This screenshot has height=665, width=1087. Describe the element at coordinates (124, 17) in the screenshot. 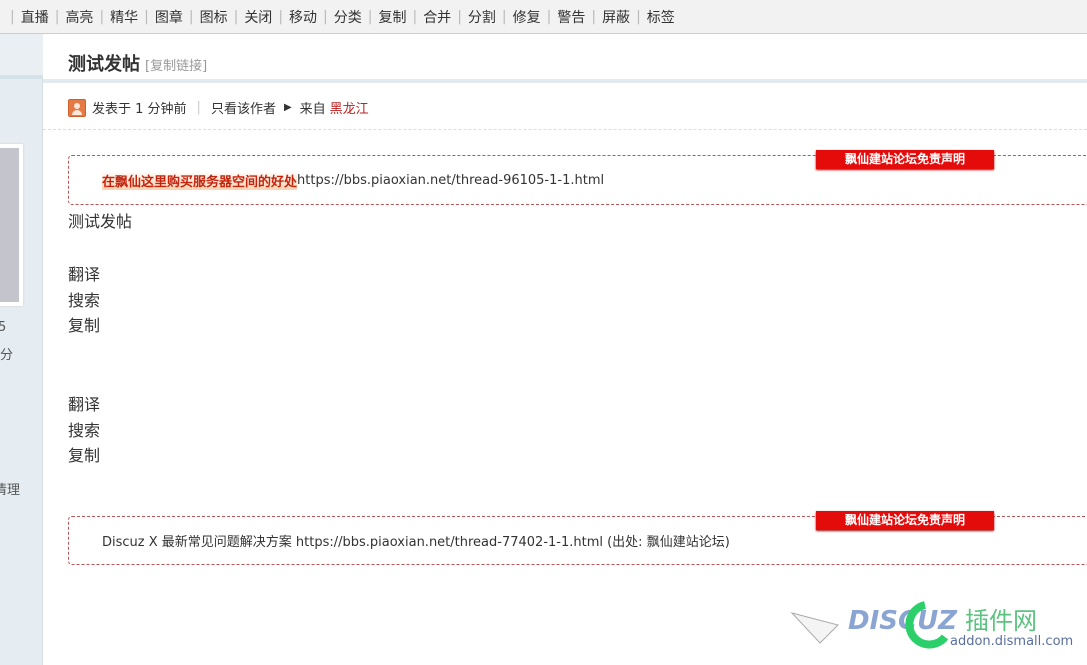

I see `toolbar-item: 精华` at that location.